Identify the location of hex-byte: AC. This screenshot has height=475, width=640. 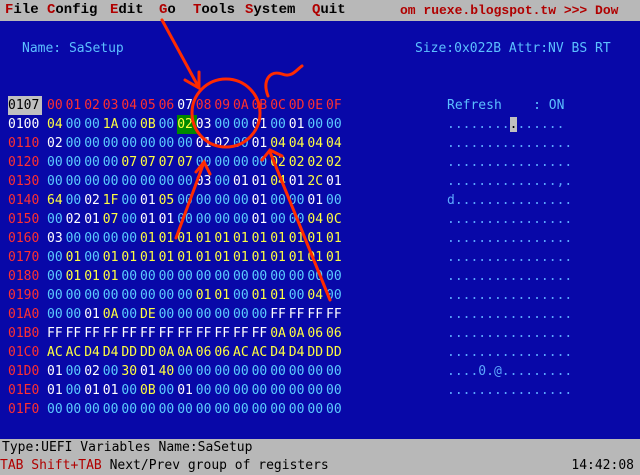
(57, 352).